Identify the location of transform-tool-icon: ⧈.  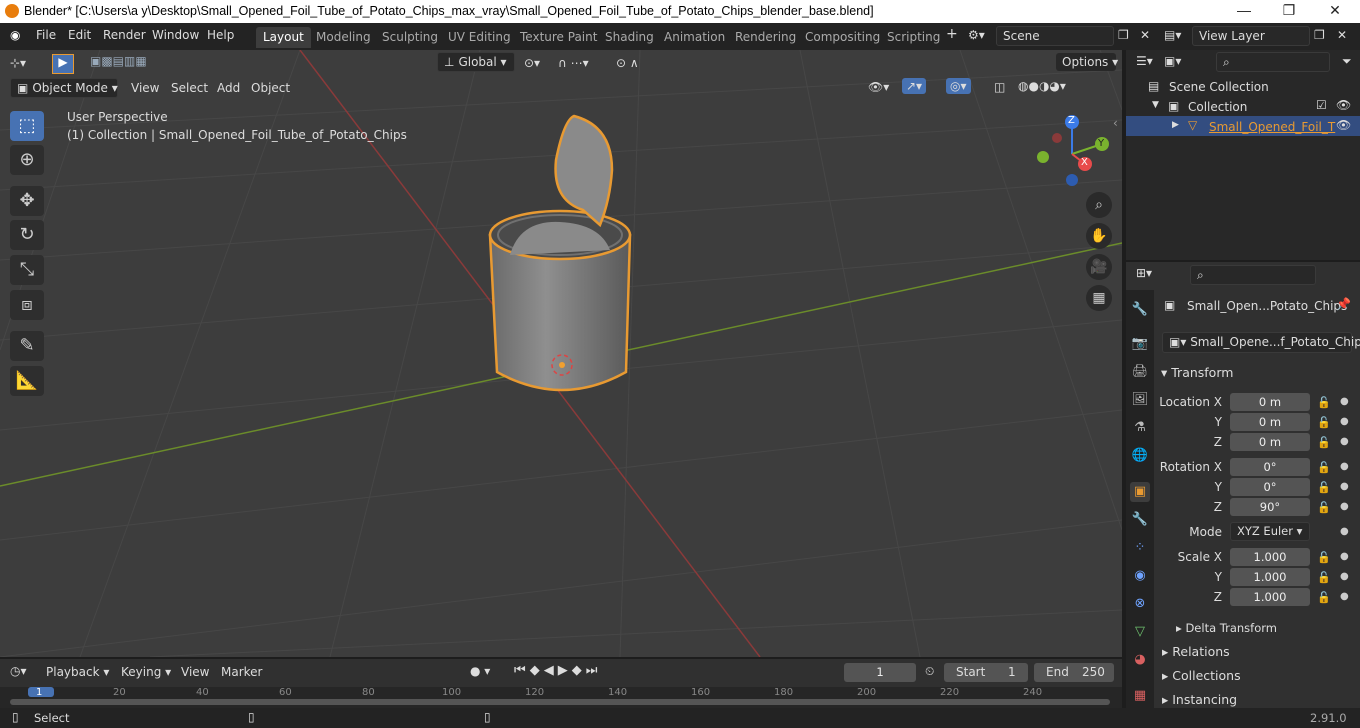
(27, 305).